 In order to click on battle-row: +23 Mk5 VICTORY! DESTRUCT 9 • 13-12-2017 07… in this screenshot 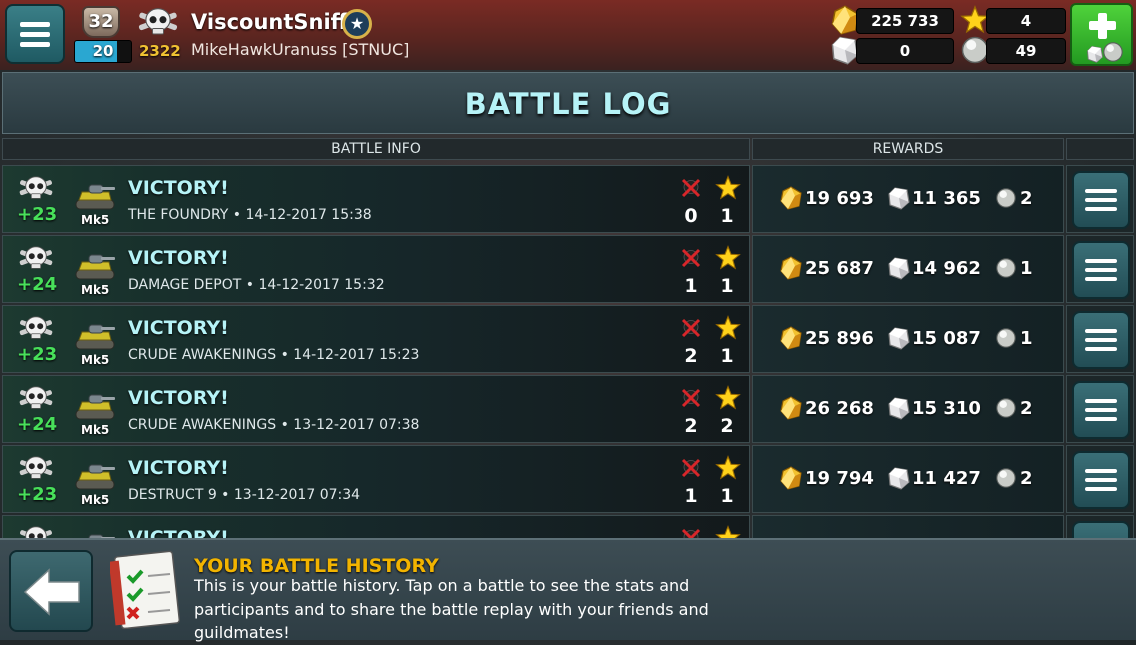, I will do `click(568, 479)`.